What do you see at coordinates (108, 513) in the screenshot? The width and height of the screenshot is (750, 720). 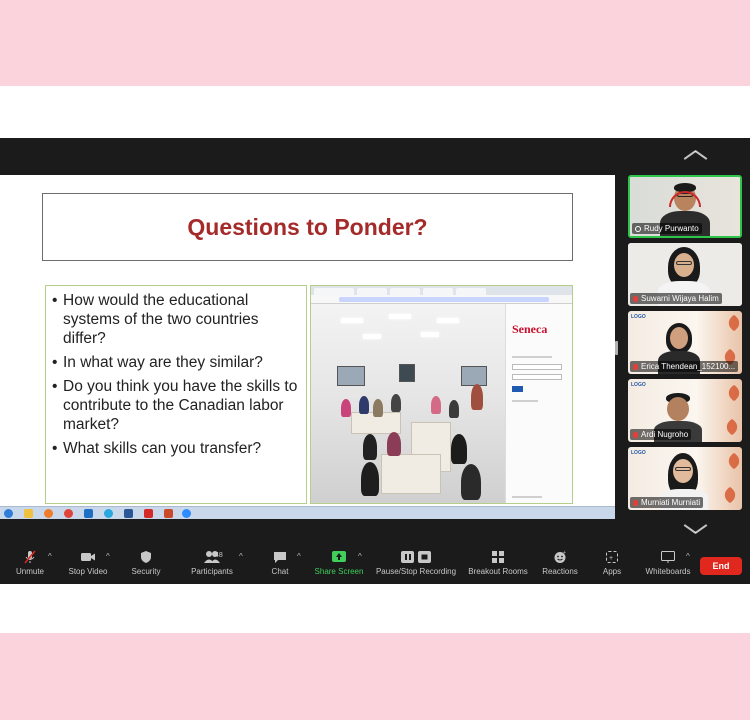 I see `skype-icon` at bounding box center [108, 513].